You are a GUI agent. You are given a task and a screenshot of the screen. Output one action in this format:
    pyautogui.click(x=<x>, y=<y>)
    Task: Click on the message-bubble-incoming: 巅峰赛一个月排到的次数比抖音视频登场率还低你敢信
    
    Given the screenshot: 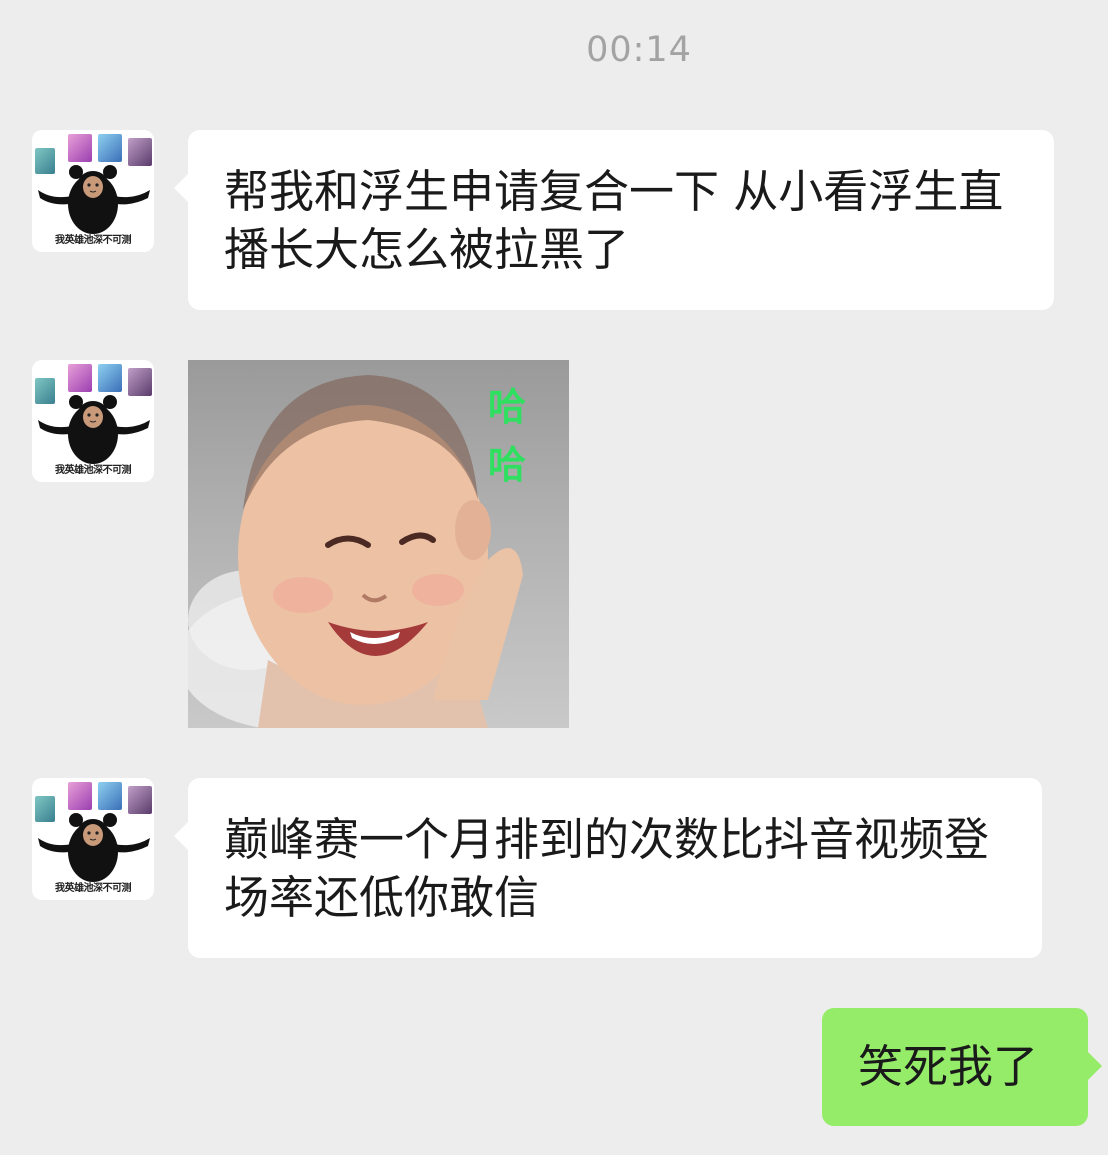 What is the action you would take?
    pyautogui.click(x=608, y=868)
    